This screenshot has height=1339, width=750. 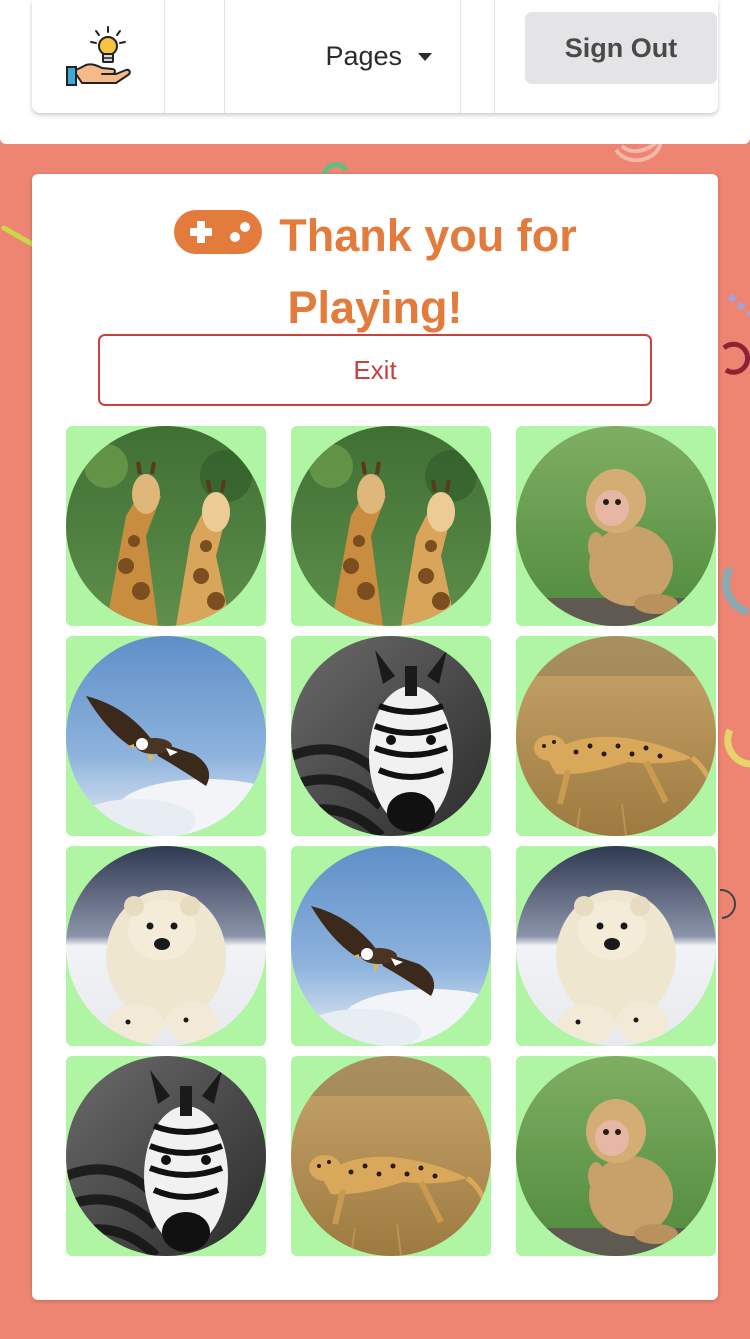 I want to click on logo, so click(x=98, y=56).